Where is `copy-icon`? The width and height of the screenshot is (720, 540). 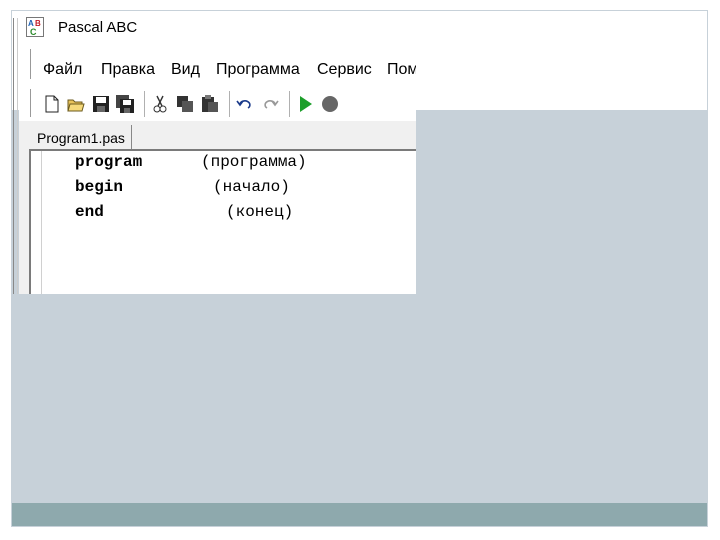 copy-icon is located at coordinates (185, 104).